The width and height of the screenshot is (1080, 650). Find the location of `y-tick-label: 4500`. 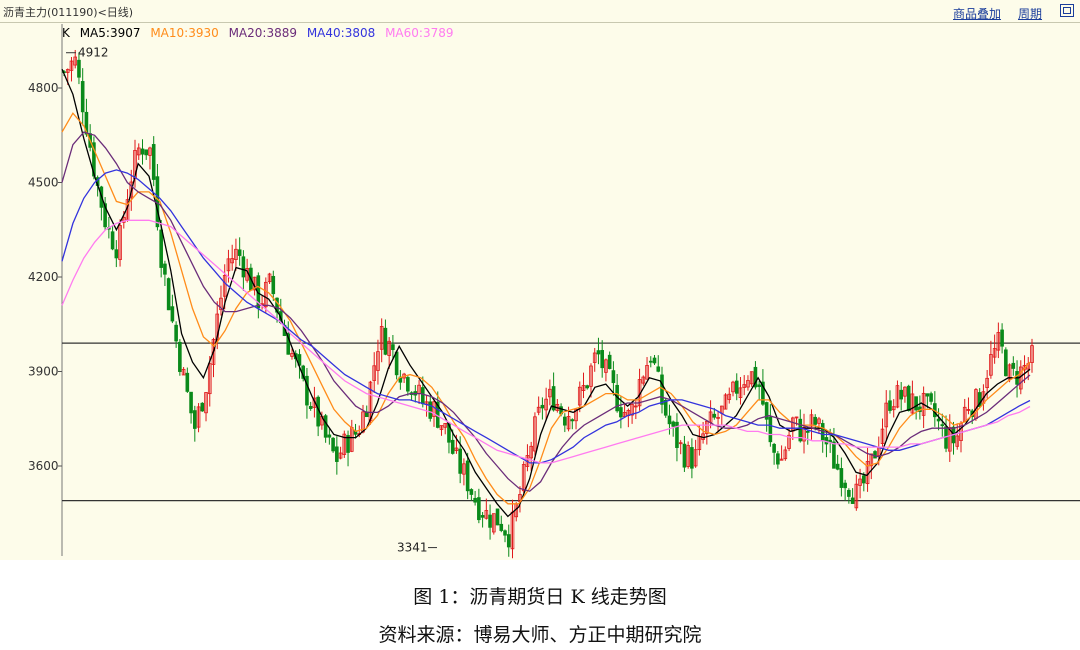

y-tick-label: 4500 is located at coordinates (43, 183).